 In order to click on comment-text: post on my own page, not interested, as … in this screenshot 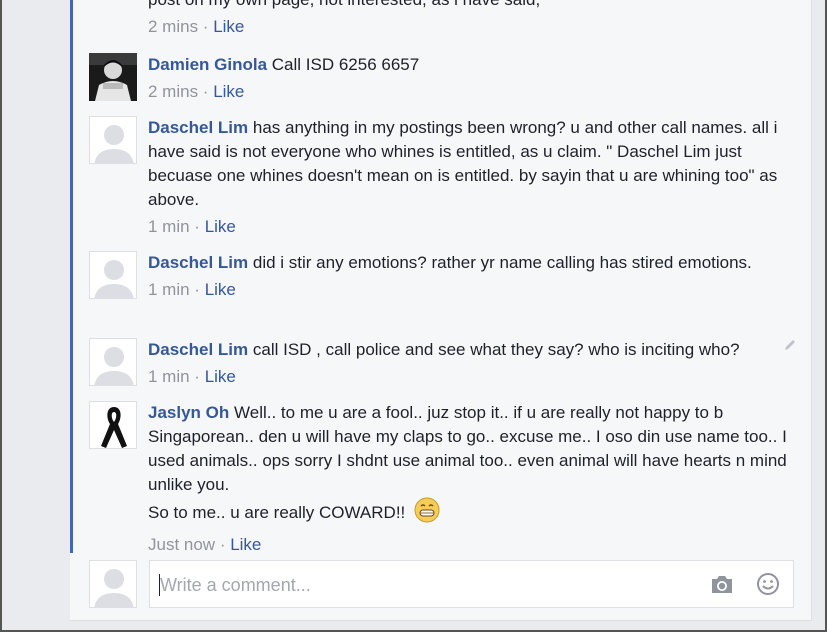, I will do `click(468, 6)`.